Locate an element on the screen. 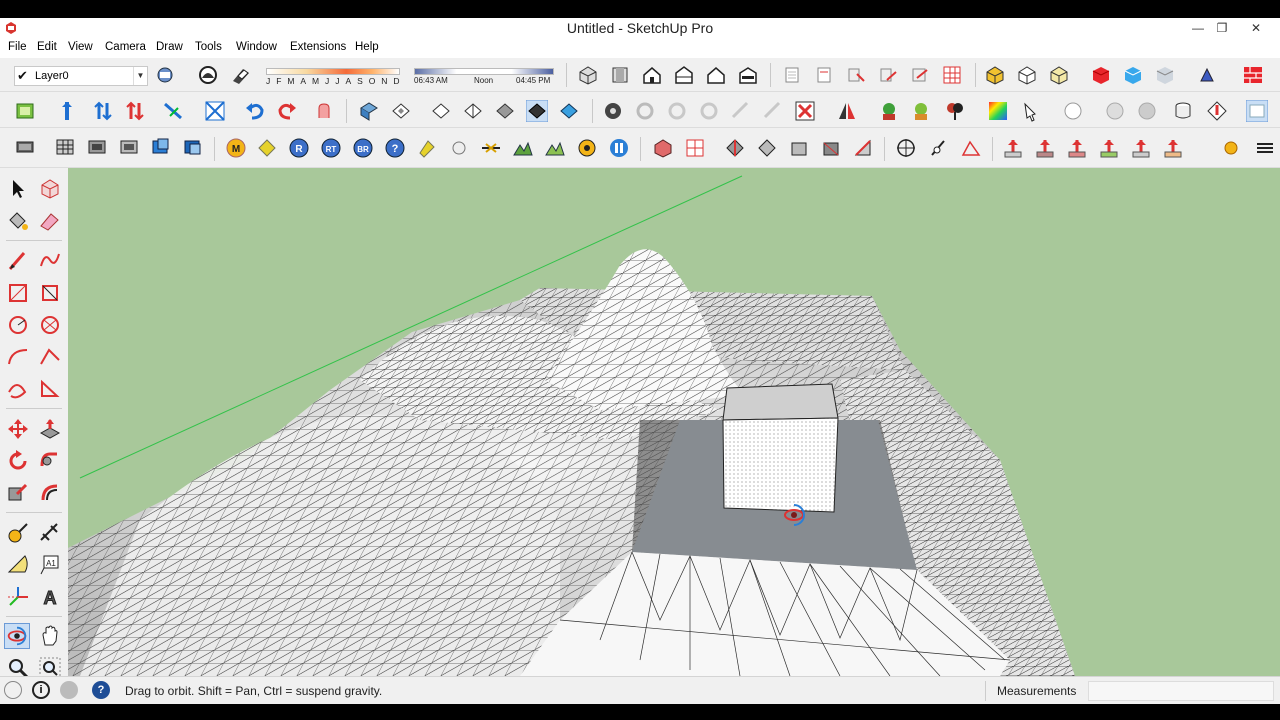  three-point-arc-icon is located at coordinates (18, 389).